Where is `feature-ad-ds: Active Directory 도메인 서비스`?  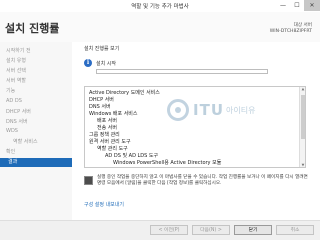
feature-ad-ds: Active Directory 도메인 서비스 is located at coordinates (124, 93).